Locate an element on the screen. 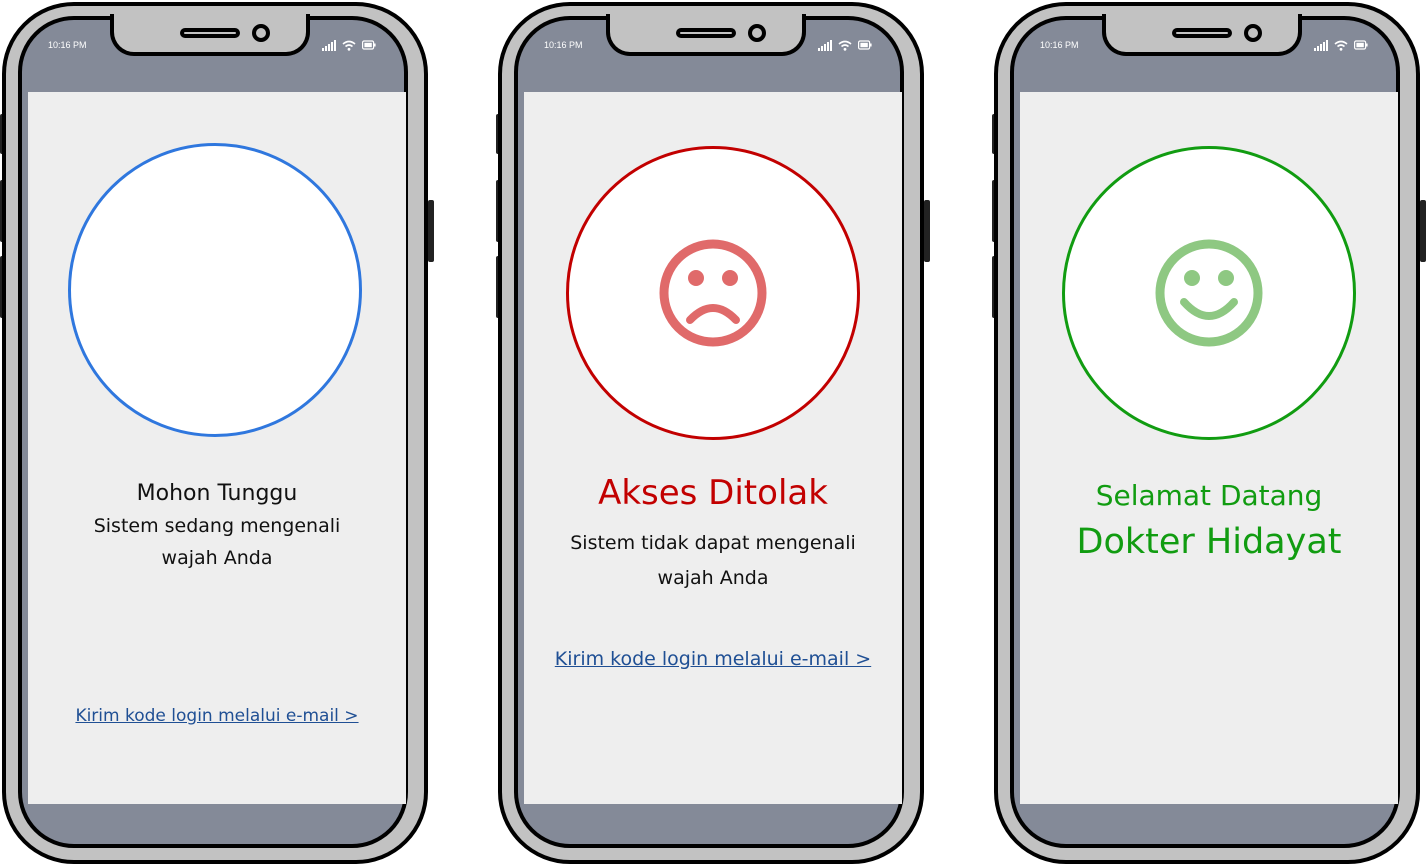 The height and width of the screenshot is (868, 1426). user-name: Dokter Hidayat is located at coordinates (1209, 542).